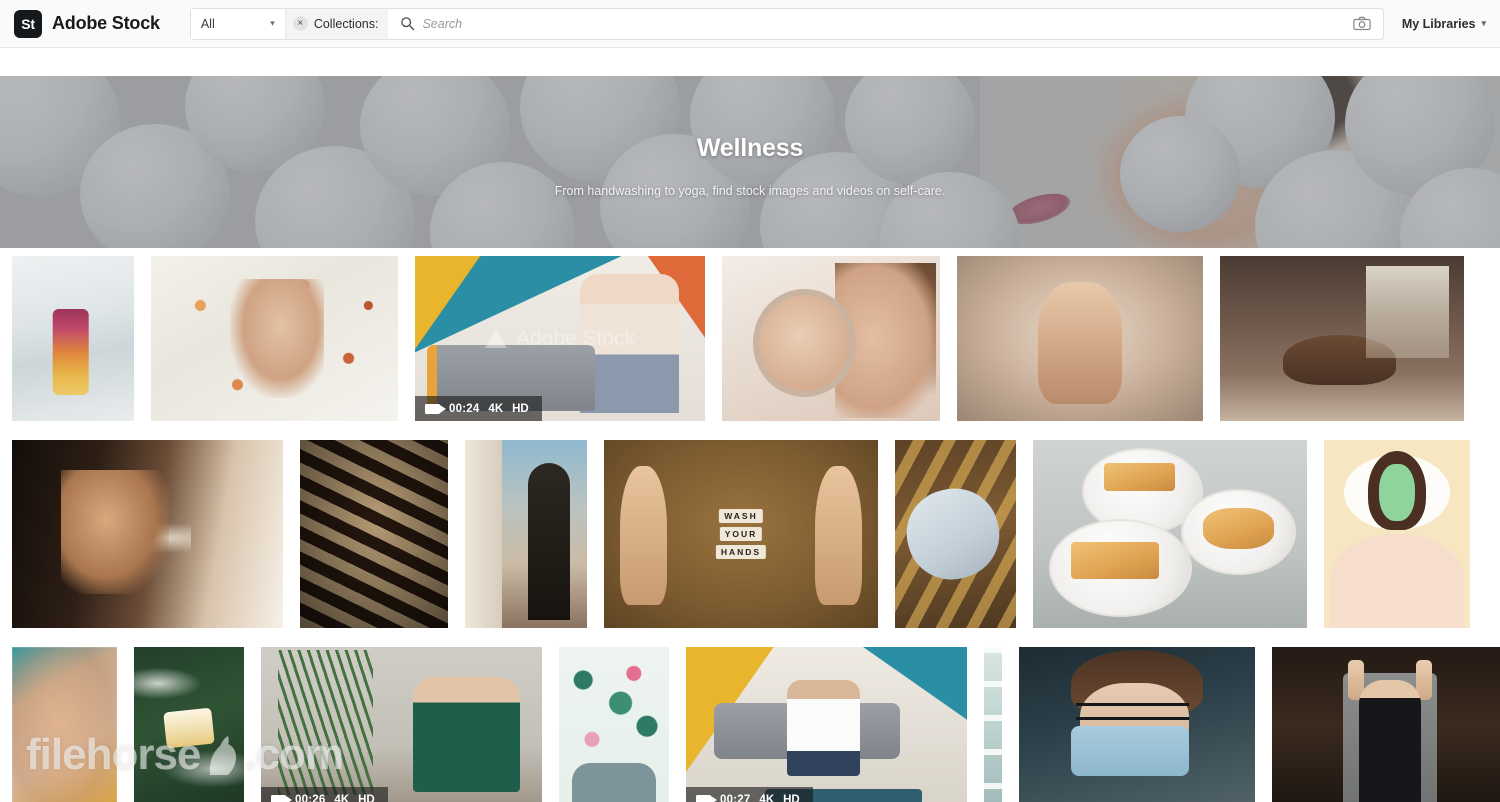 This screenshot has width=1500, height=802. Describe the element at coordinates (106, 23) in the screenshot. I see `brand-name-label: Adobe Stock` at that location.